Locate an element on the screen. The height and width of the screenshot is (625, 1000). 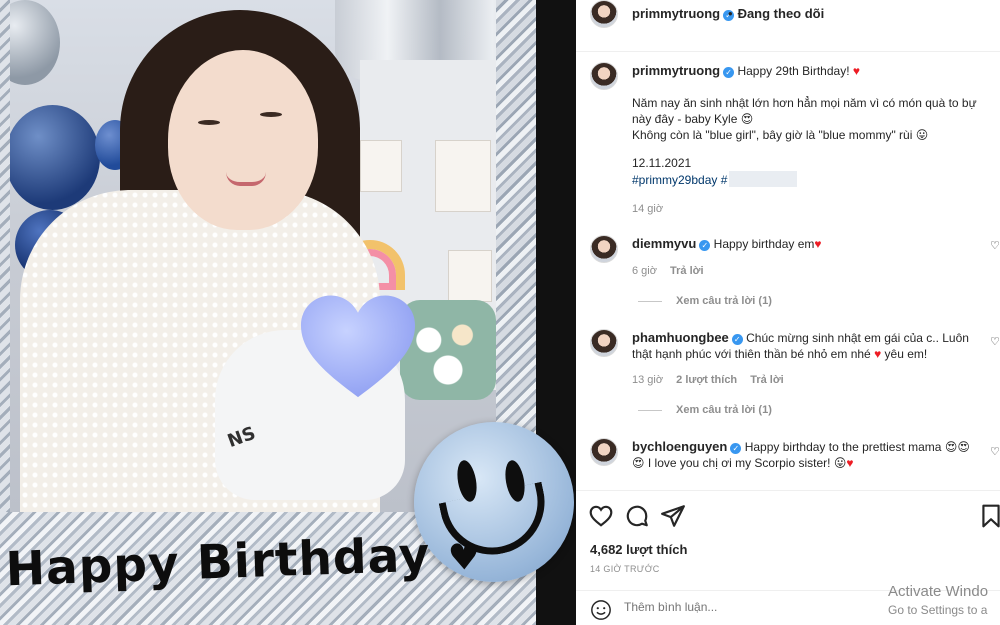
caption: primmytruong ✓ Happy 29th Birthday! ♥ is located at coordinates (807, 71).